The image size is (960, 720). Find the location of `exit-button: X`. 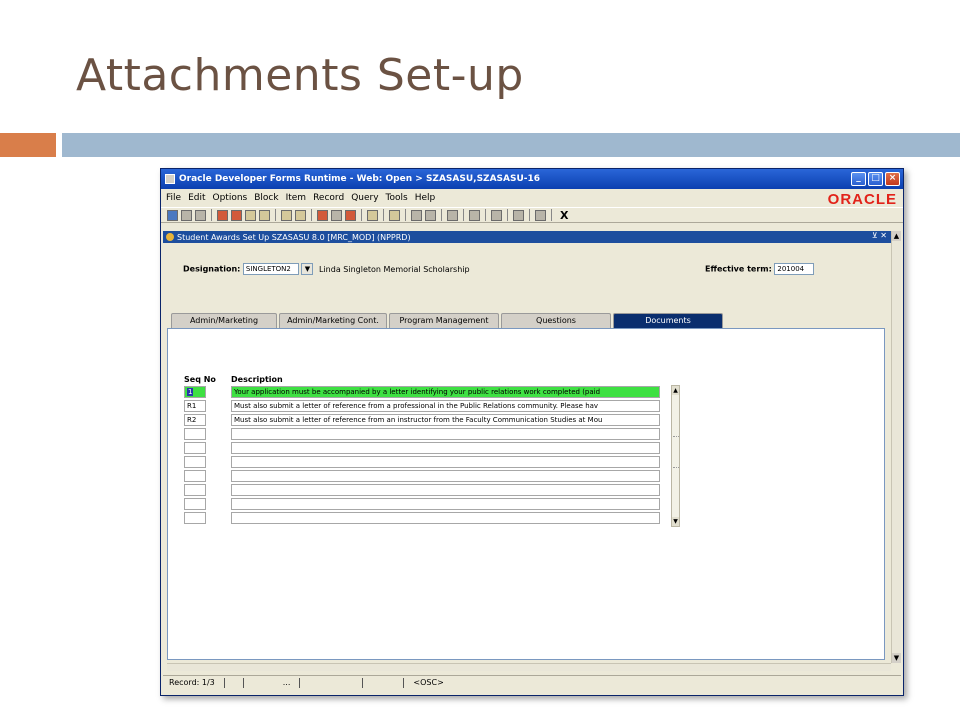

exit-button: X is located at coordinates (564, 215).